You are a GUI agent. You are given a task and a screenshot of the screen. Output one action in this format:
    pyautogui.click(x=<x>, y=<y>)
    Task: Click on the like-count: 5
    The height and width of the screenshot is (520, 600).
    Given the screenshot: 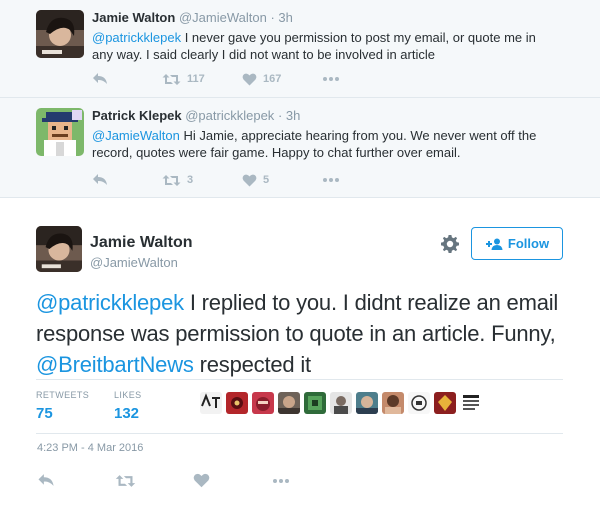 What is the action you would take?
    pyautogui.click(x=266, y=180)
    